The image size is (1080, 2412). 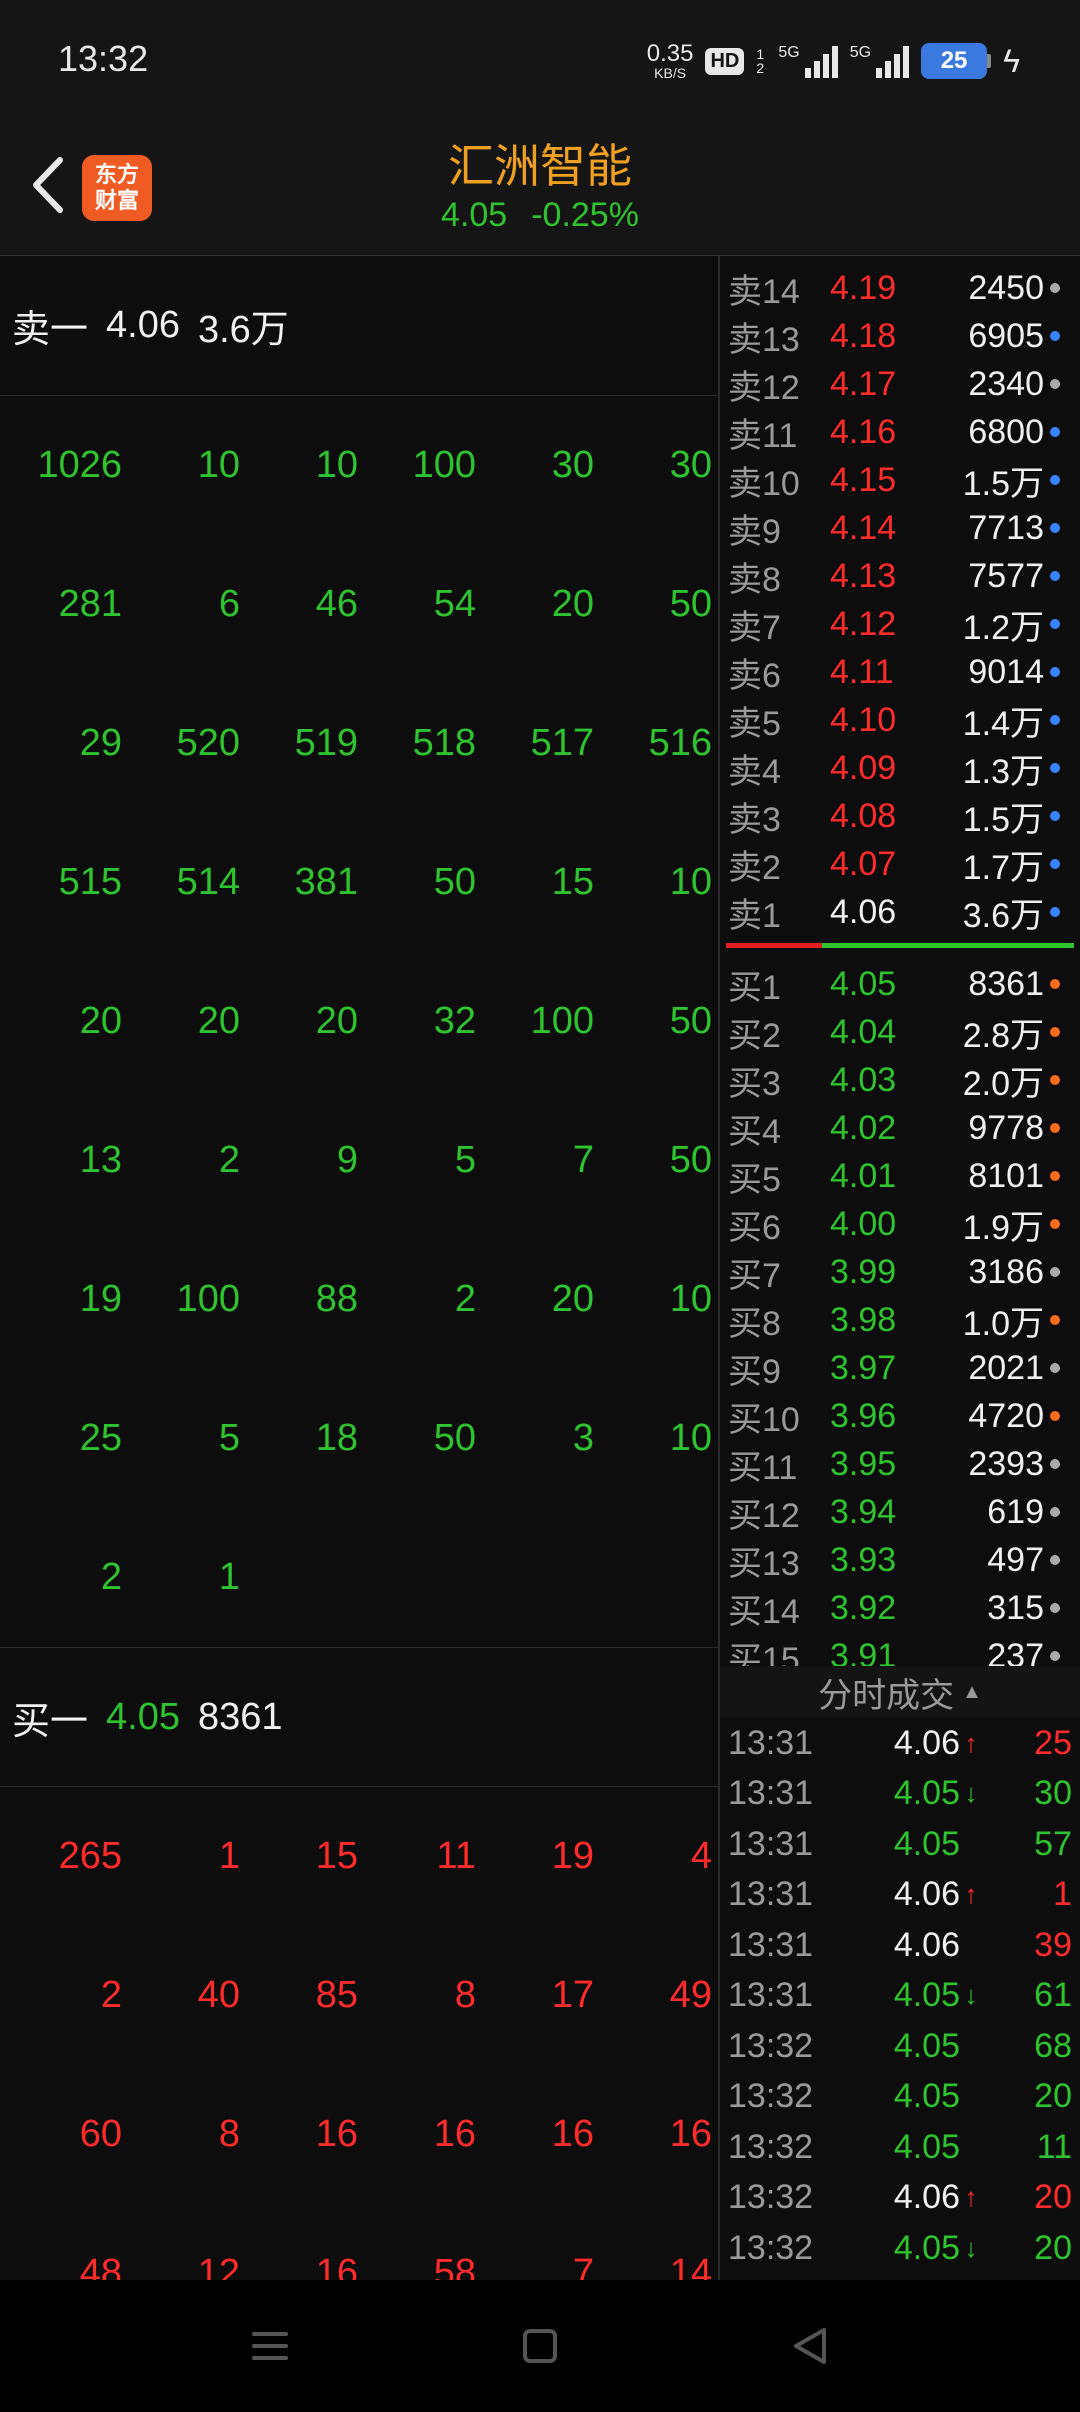 I want to click on bid-row: 买12 3.94 619, so click(x=900, y=1512).